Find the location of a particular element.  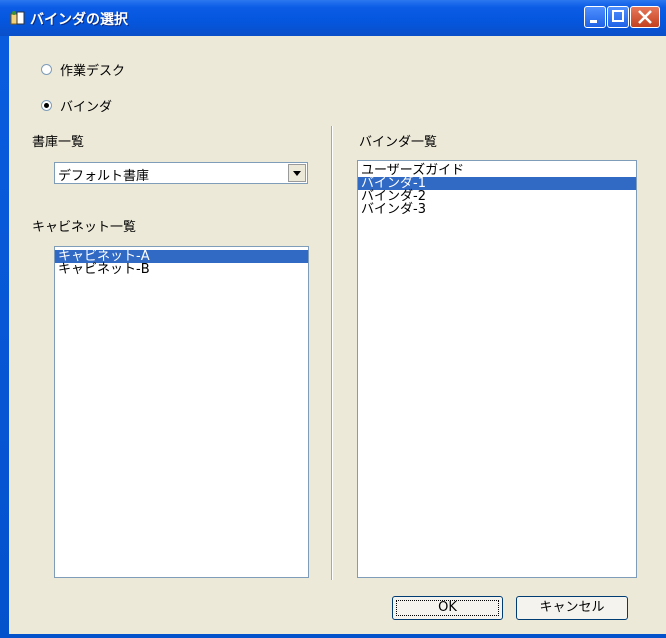

window-title: バインダの選択 is located at coordinates (79, 20).